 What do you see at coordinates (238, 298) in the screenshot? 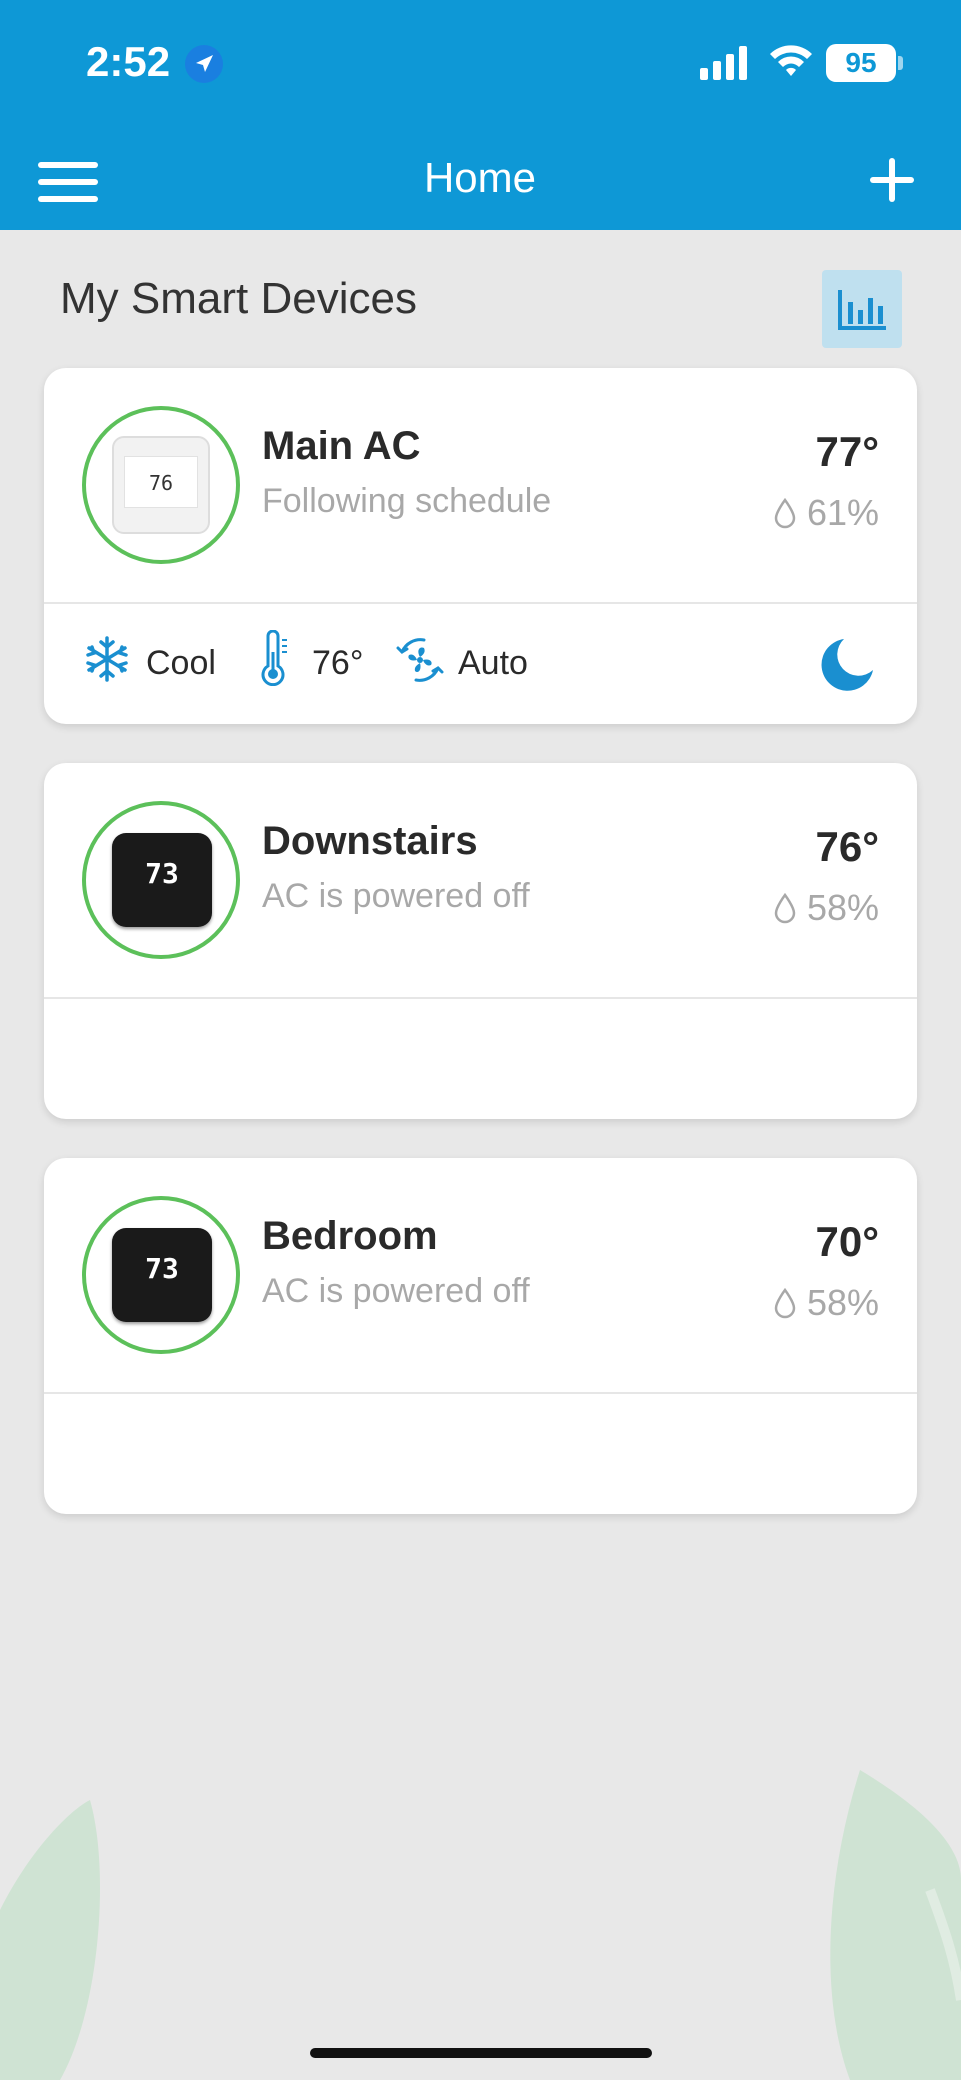
I see `section-title: My Smart Devices` at bounding box center [238, 298].